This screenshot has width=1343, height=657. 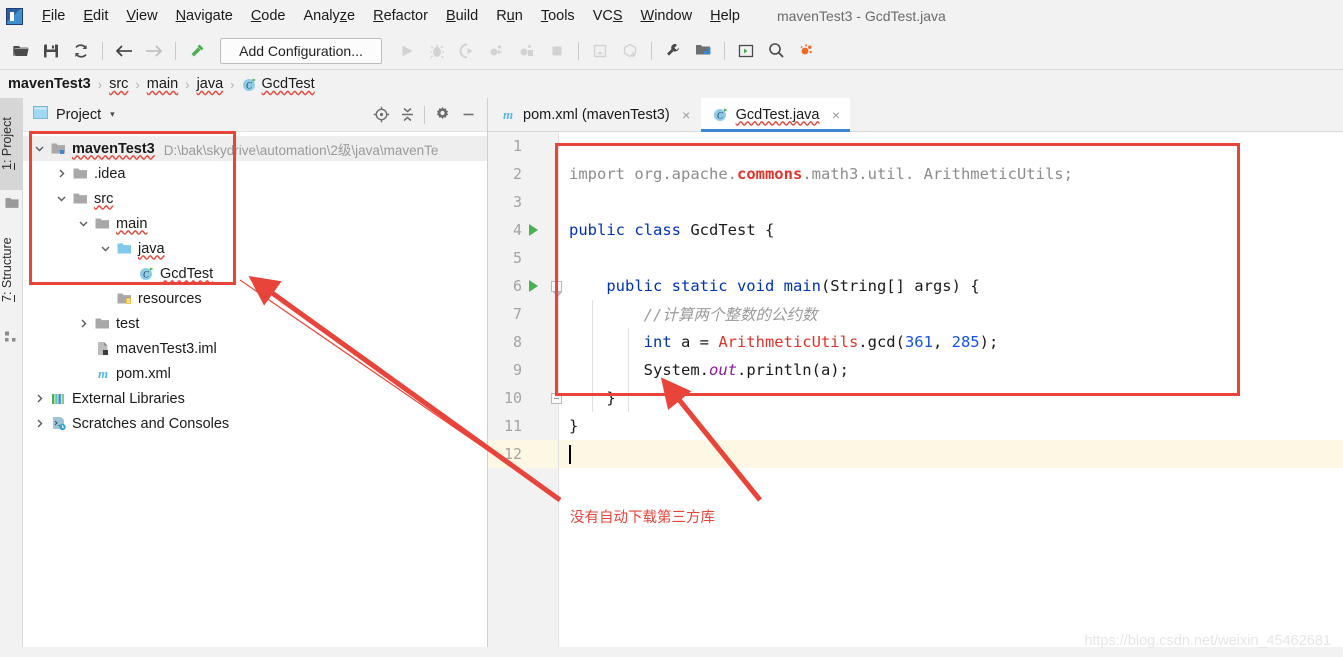 What do you see at coordinates (125, 299) in the screenshot?
I see `resources-folder-icon` at bounding box center [125, 299].